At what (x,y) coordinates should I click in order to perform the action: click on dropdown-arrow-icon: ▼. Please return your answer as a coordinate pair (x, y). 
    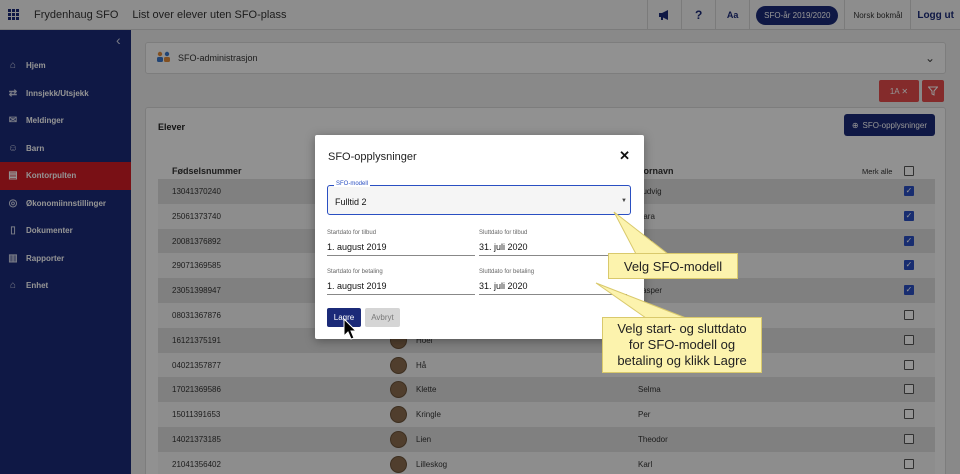
    Looking at the image, I should click on (624, 201).